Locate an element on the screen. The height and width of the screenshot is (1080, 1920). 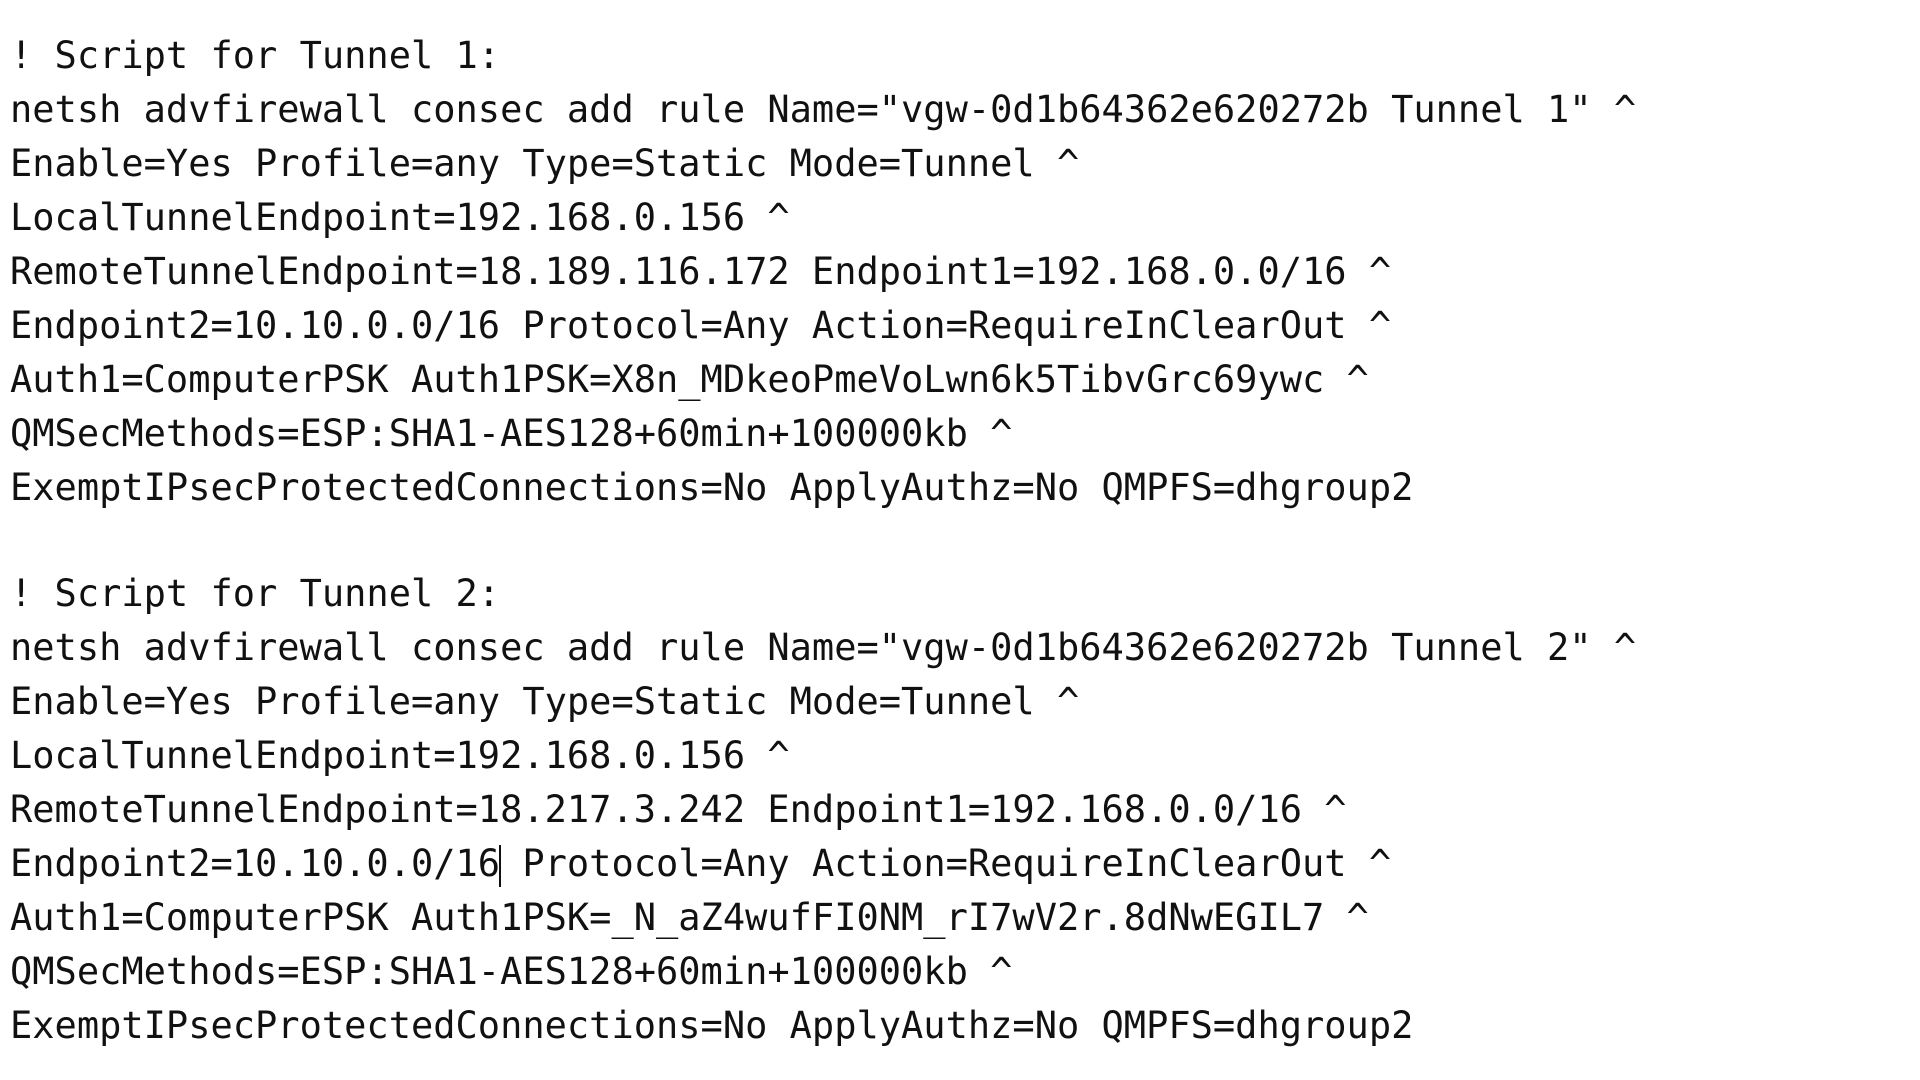
tunnel-1-comment: ! Script for Tunnel 1: is located at coordinates (255, 55).